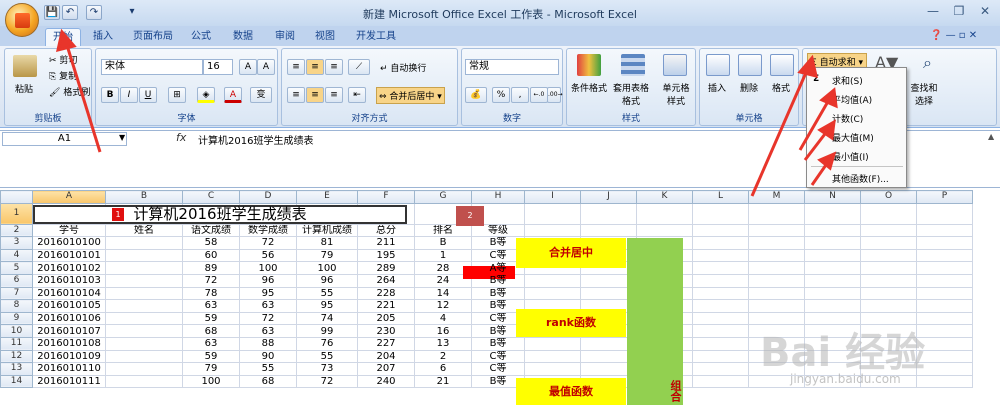 The image size is (1000, 405). I want to click on arrow-head-autosum, so click(807, 66).